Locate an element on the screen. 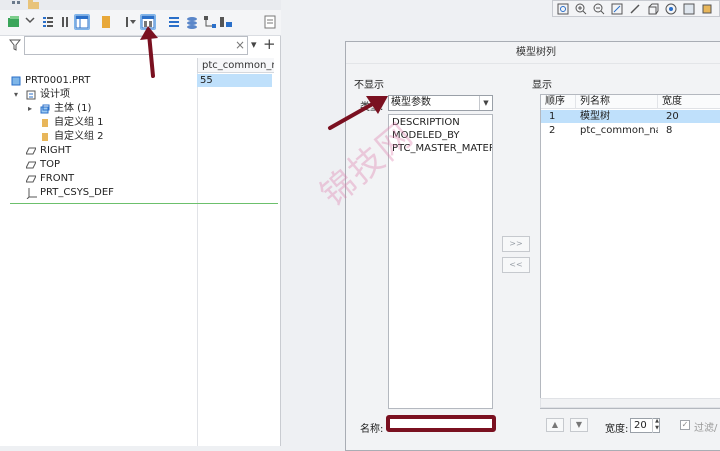 This screenshot has height=451, width=720. zoom-fit-icon is located at coordinates (563, 9).